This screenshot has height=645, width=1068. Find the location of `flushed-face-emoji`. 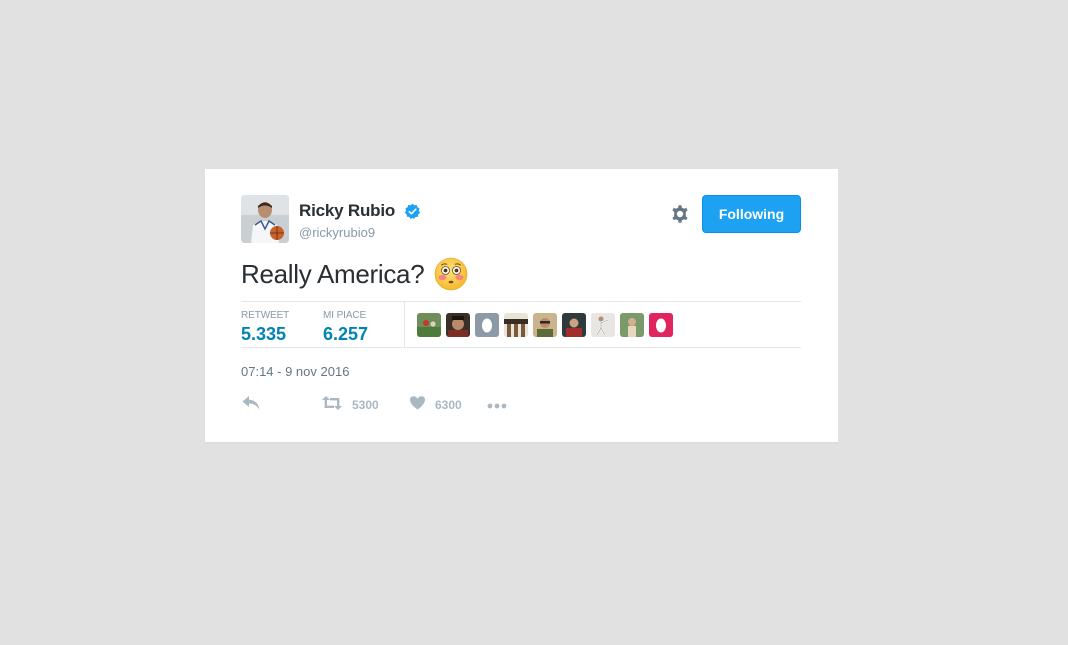

flushed-face-emoji is located at coordinates (451, 274).